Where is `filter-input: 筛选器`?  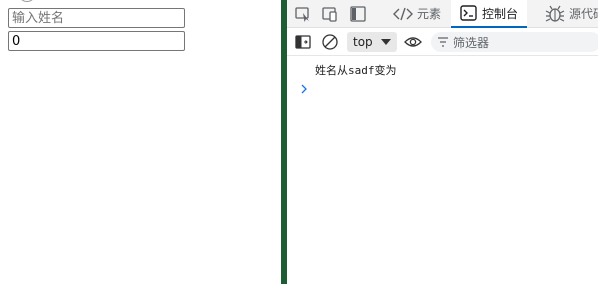
filter-input: 筛选器 is located at coordinates (514, 42).